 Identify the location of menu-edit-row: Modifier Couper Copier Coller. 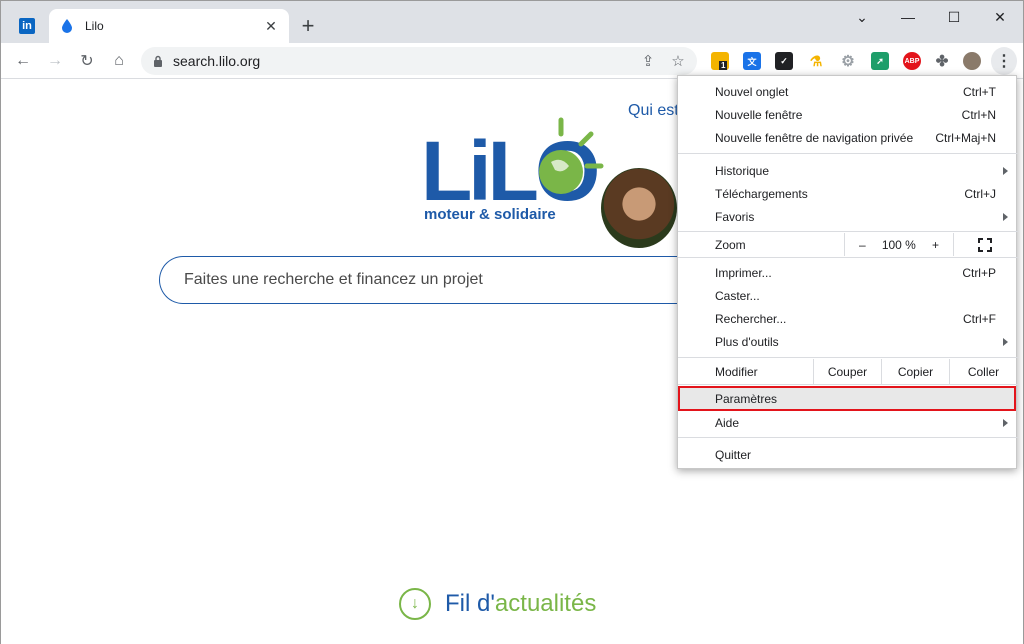
(848, 371).